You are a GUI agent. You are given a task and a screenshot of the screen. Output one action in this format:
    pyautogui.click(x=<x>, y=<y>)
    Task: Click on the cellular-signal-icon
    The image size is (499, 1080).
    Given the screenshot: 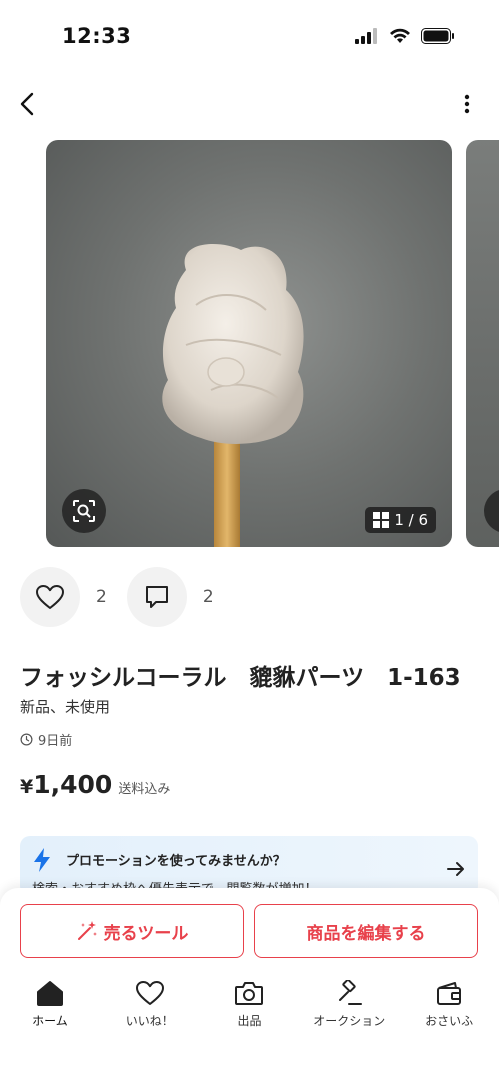 What is the action you would take?
    pyautogui.click(x=366, y=36)
    